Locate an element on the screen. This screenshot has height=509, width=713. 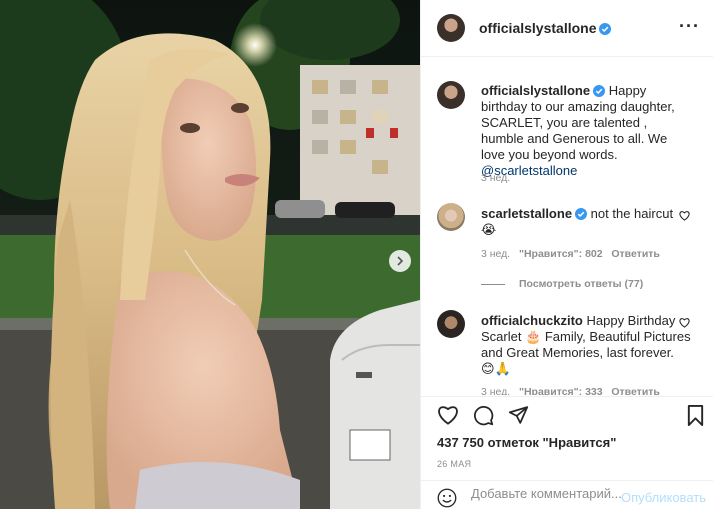
comment-meta: 3 нед. "Нравится": 333 Ответить is located at coordinates (570, 390).